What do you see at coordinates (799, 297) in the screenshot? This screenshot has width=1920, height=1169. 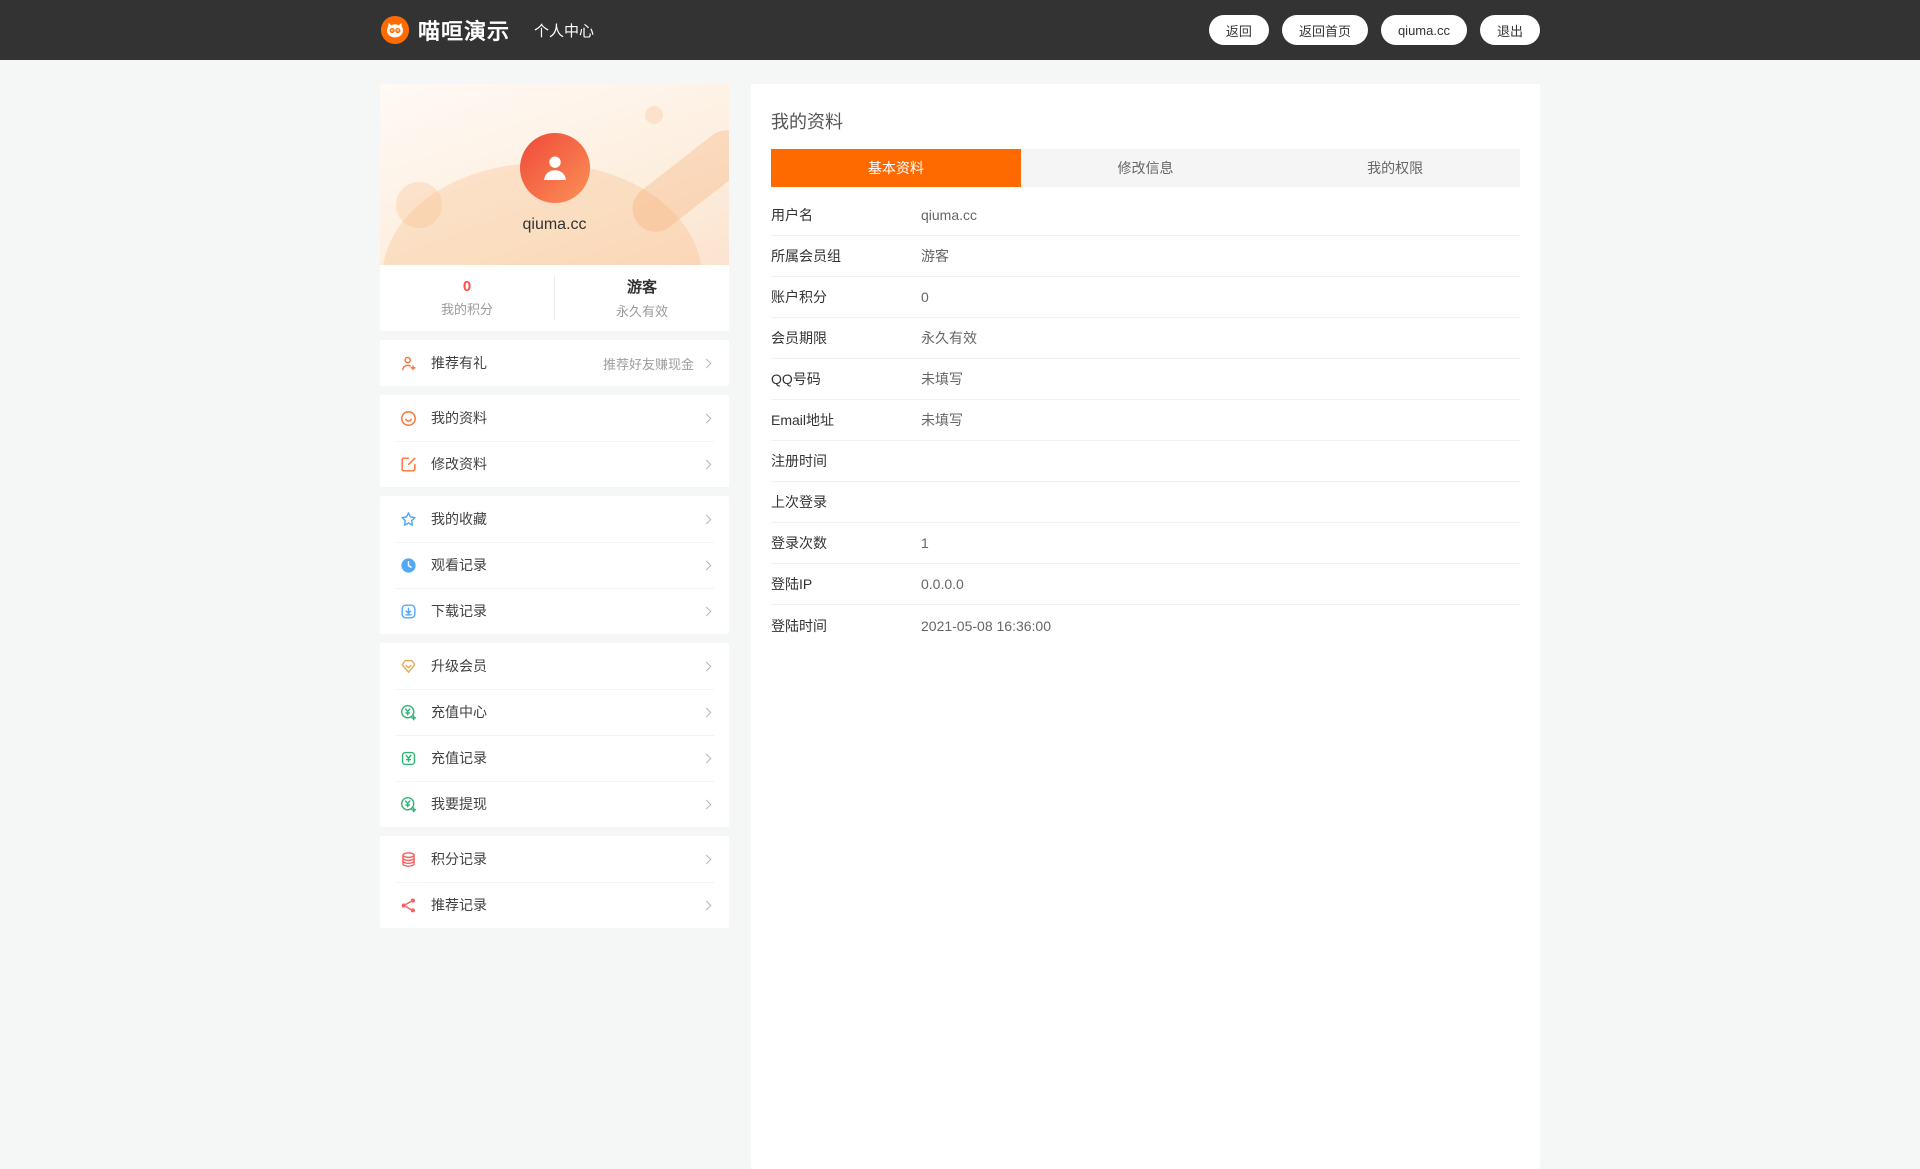 I see `row-label: 账户积分` at bounding box center [799, 297].